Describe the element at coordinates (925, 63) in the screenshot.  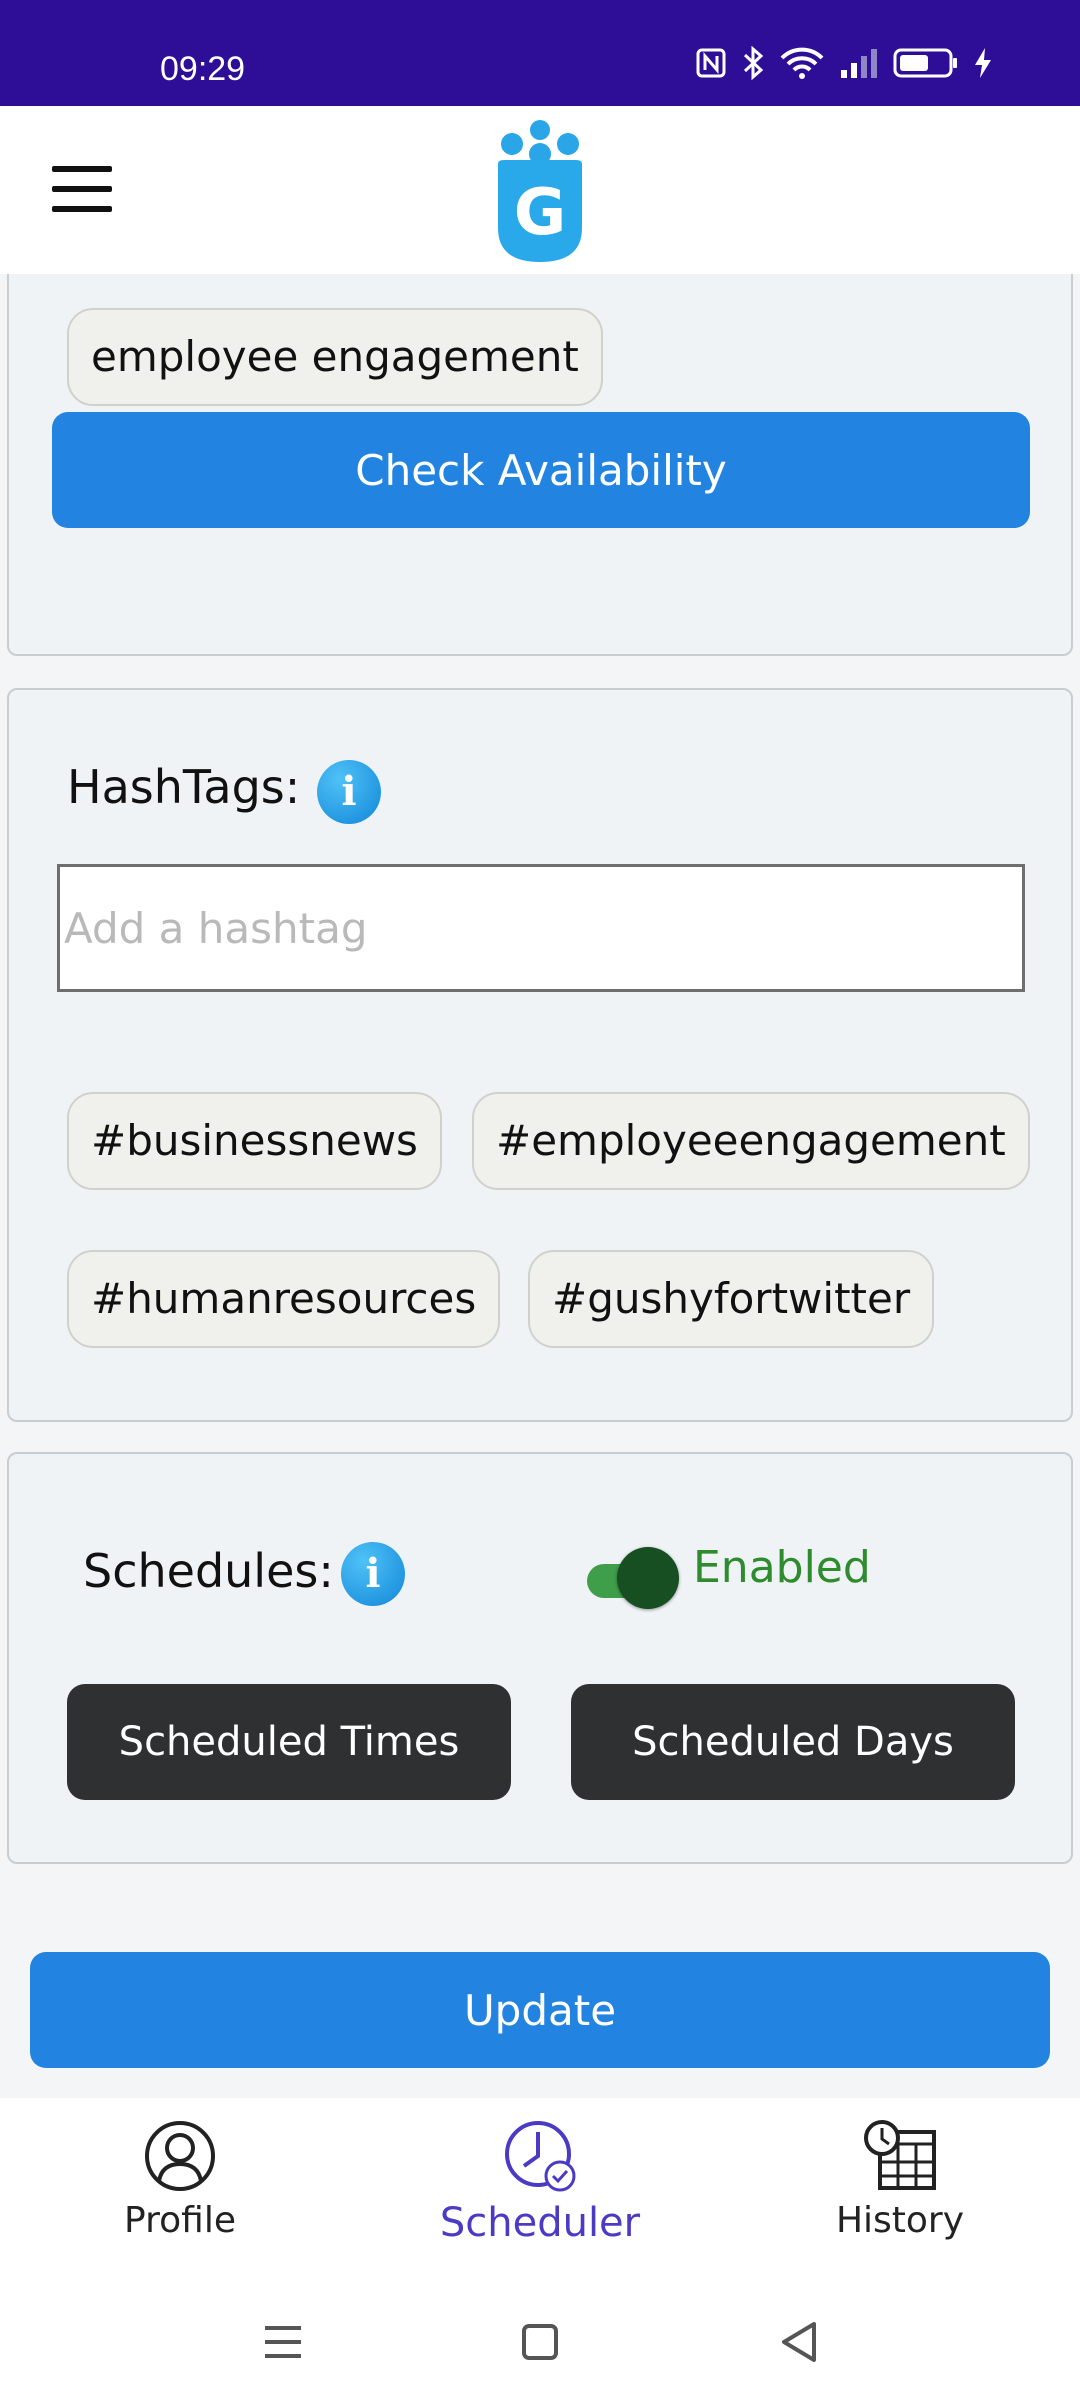
I see `battery-icon` at that location.